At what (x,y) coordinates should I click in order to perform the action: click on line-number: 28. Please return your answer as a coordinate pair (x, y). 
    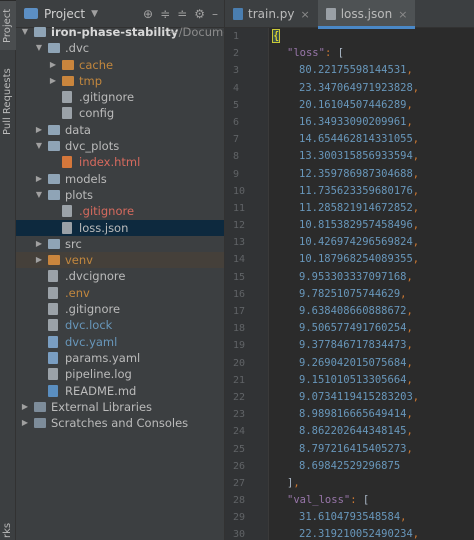
    Looking at the image, I should click on (239, 501).